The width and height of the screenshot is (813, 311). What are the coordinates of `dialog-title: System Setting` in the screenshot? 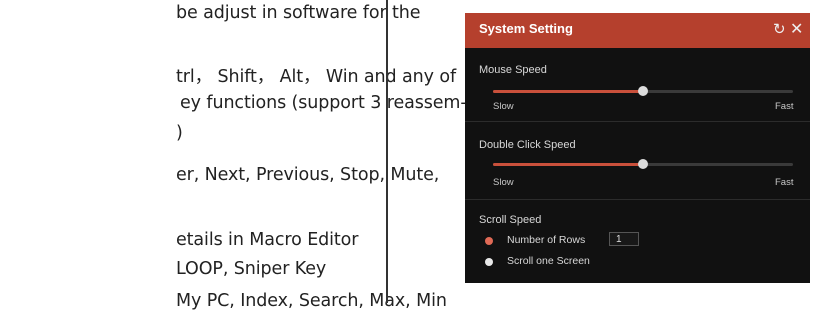 It's located at (526, 28).